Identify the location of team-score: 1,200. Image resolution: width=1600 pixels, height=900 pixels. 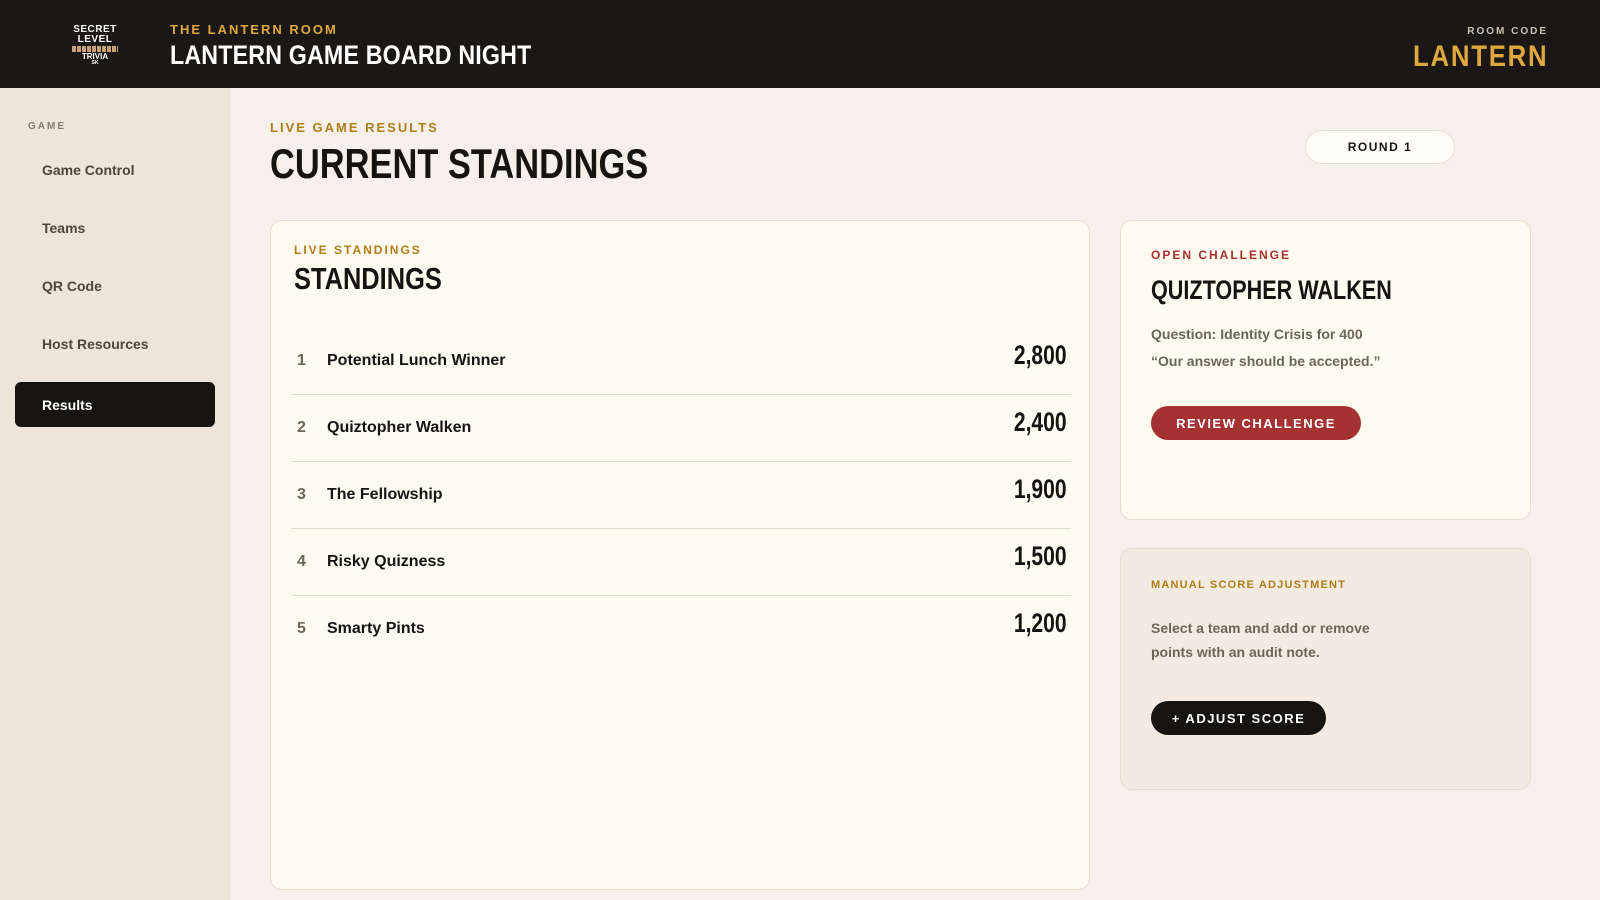
(1040, 623).